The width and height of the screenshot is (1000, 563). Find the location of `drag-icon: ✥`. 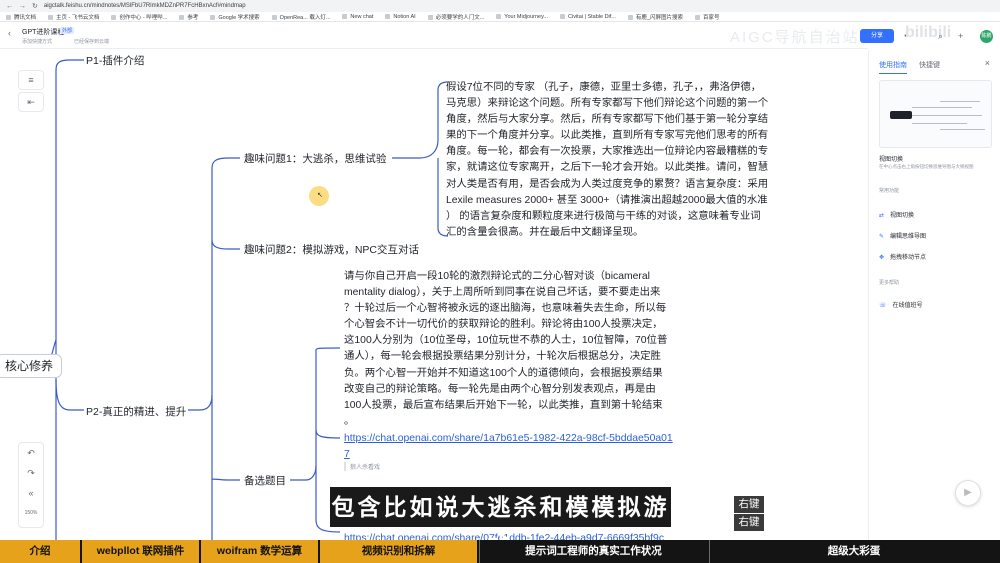

drag-icon: ✥ is located at coordinates (882, 258).